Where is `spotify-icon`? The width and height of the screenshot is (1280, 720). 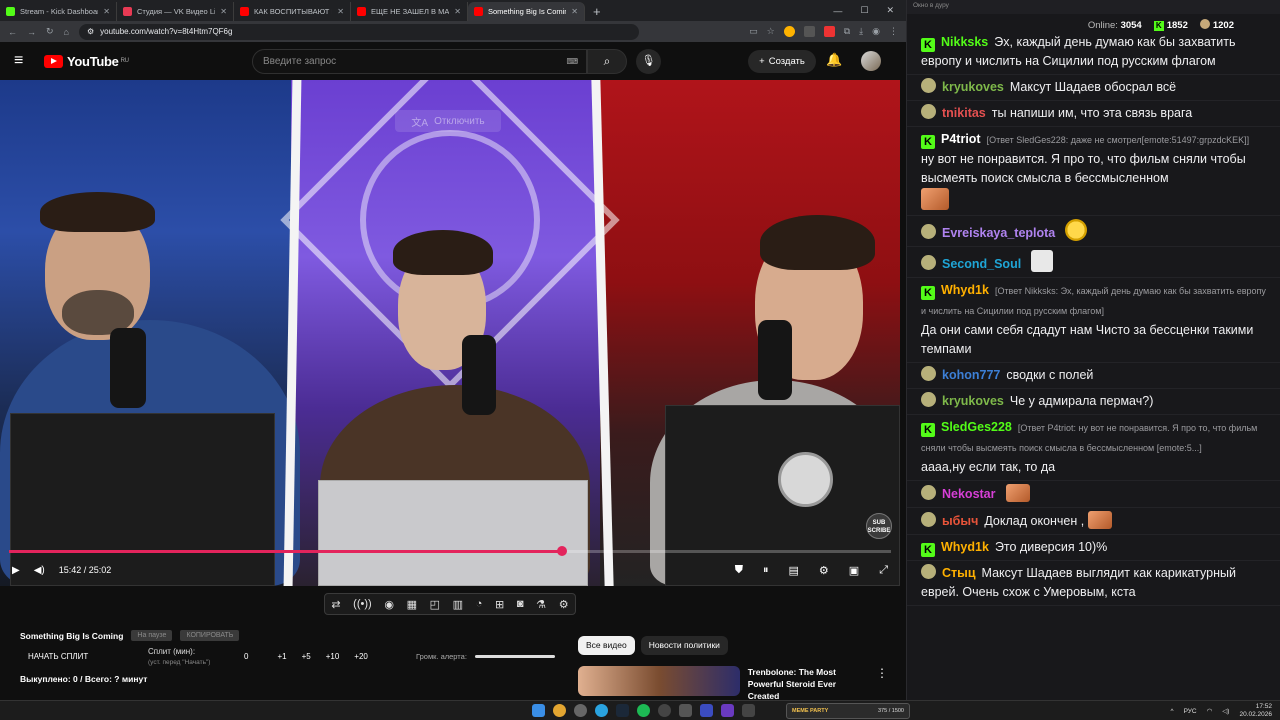 spotify-icon is located at coordinates (643, 710).